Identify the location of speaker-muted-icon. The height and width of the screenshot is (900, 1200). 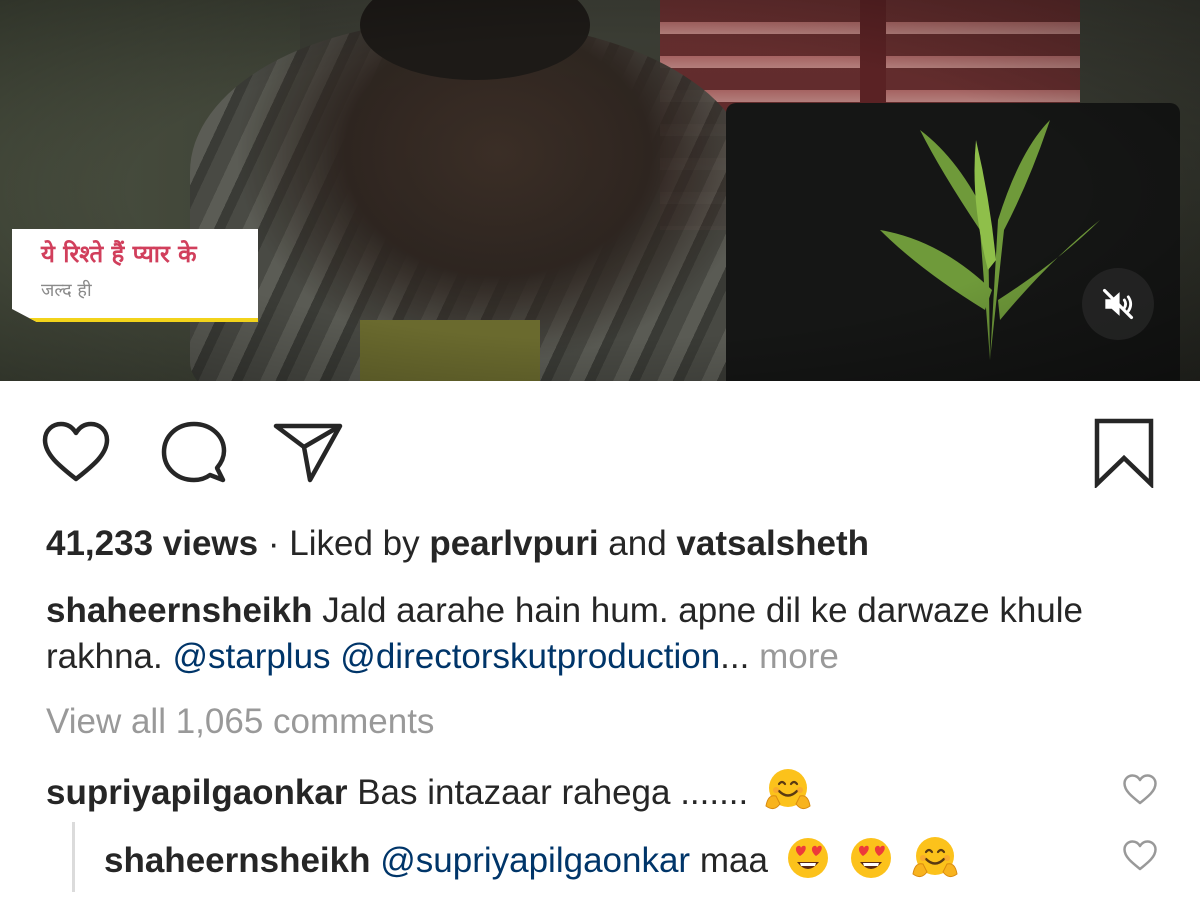
(1118, 304).